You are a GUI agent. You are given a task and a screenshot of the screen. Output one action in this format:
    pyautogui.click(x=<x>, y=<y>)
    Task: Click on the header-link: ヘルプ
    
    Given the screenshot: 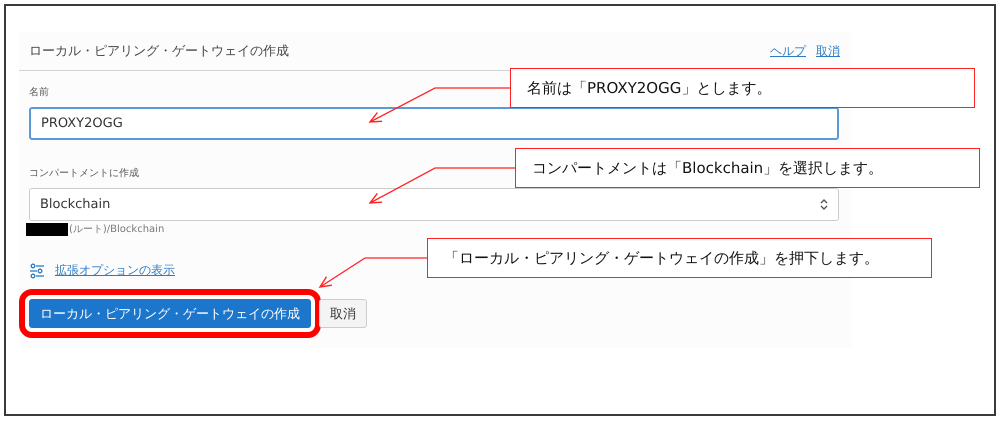 What is the action you would take?
    pyautogui.click(x=788, y=51)
    